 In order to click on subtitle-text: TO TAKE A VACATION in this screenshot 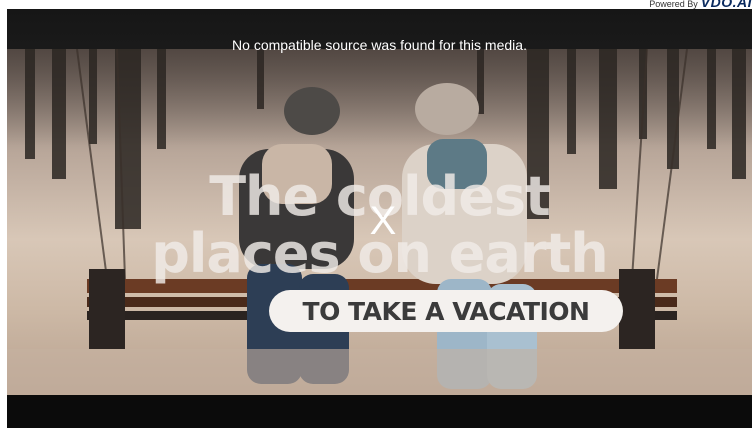, I will do `click(446, 311)`.